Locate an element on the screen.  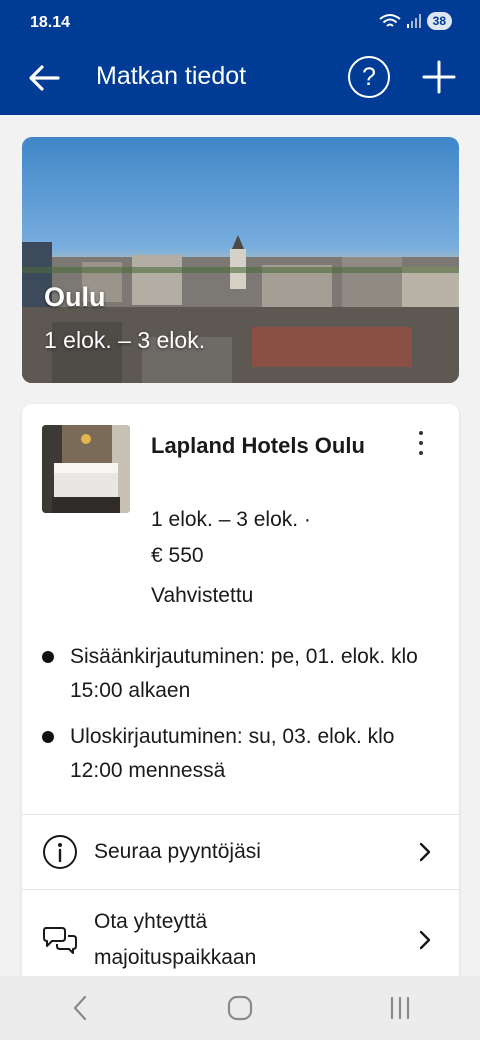
info-icon is located at coordinates (60, 852).